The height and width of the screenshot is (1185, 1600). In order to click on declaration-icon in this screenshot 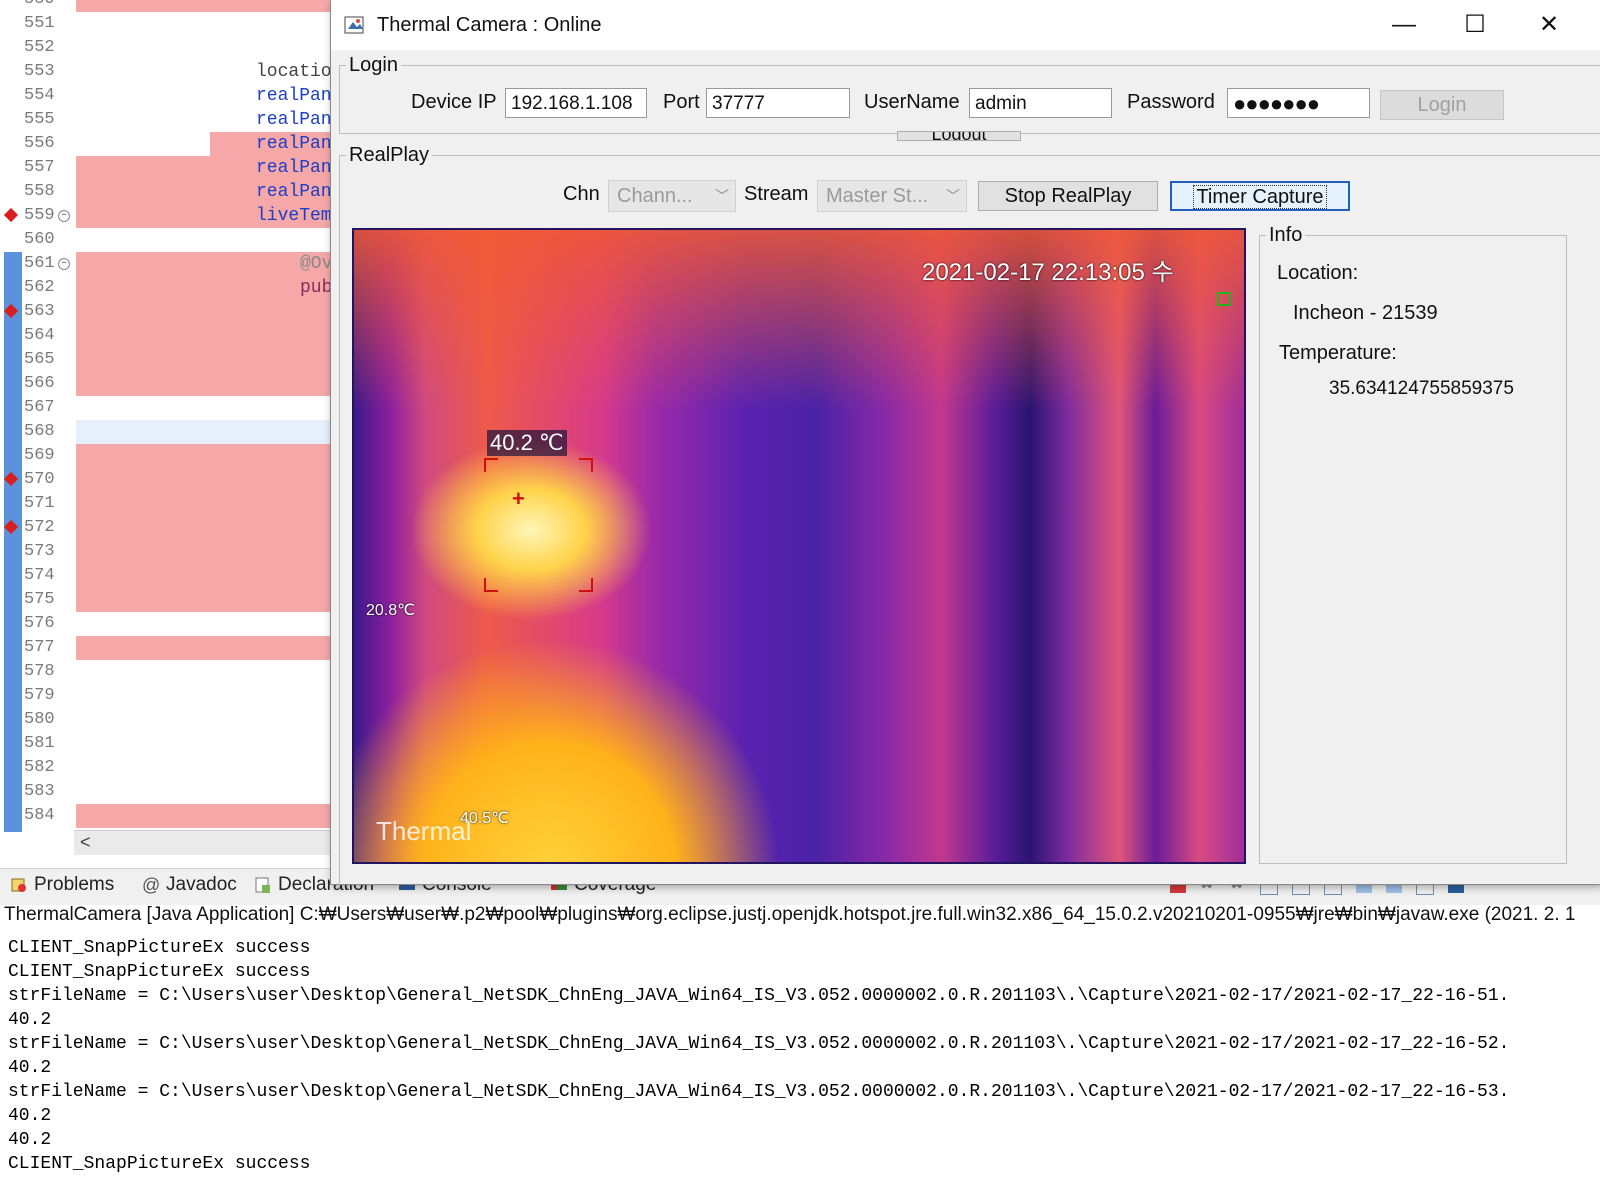, I will do `click(262, 885)`.